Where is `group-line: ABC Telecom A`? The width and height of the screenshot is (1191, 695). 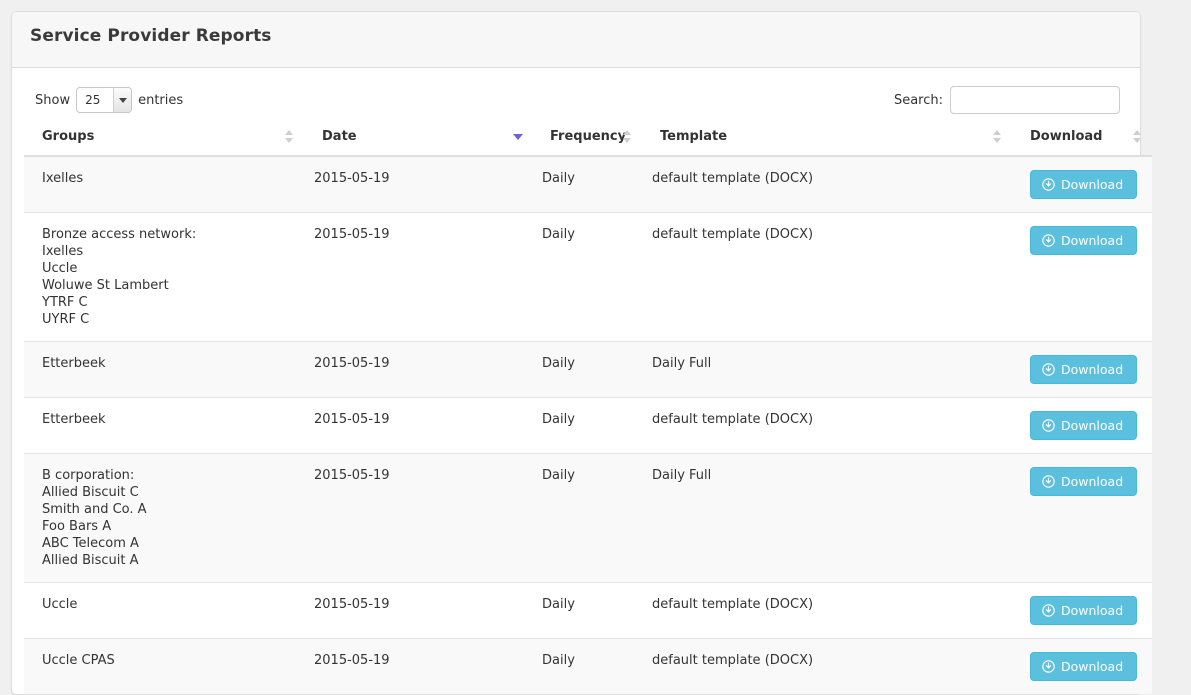 group-line: ABC Telecom A is located at coordinates (90, 543).